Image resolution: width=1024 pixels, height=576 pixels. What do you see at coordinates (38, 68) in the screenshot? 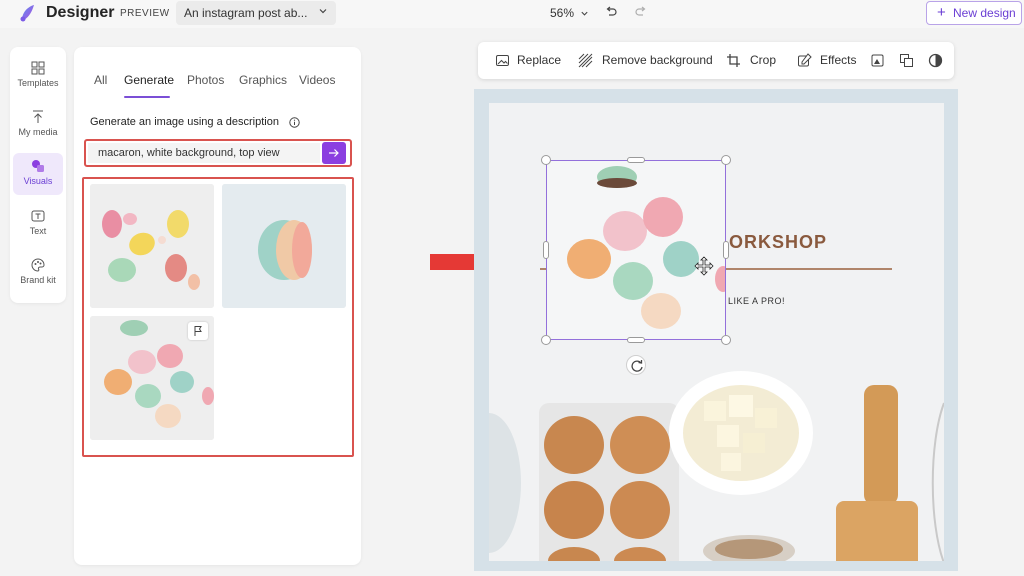
I see `templates-icon` at bounding box center [38, 68].